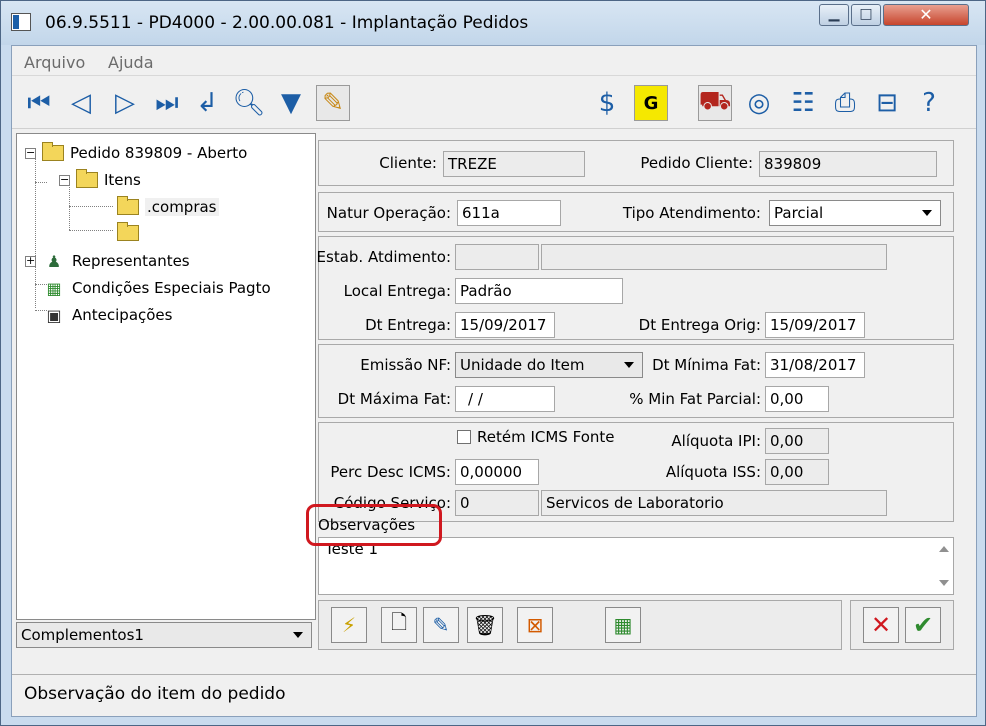 This screenshot has width=986, height=726. Describe the element at coordinates (441, 625) in the screenshot. I see `chart-edit-button: ✎` at that location.